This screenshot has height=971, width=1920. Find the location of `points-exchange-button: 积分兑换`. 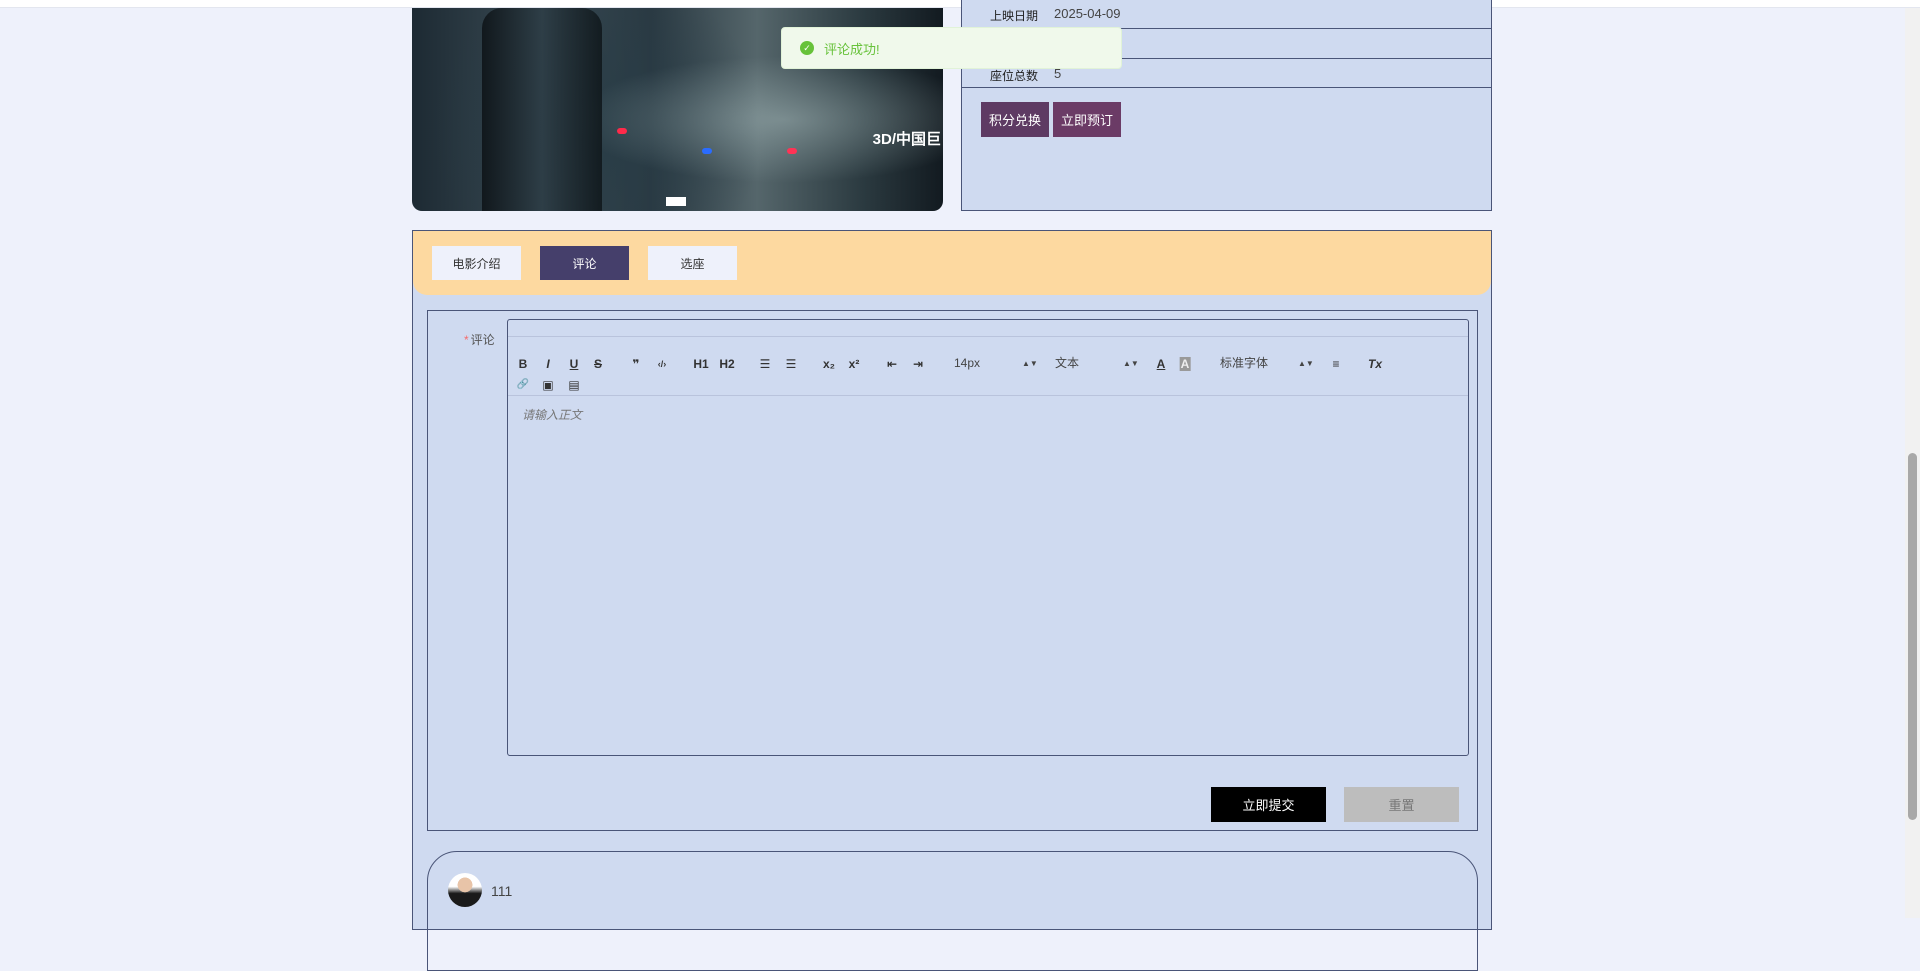

points-exchange-button: 积分兑换 is located at coordinates (1015, 119).